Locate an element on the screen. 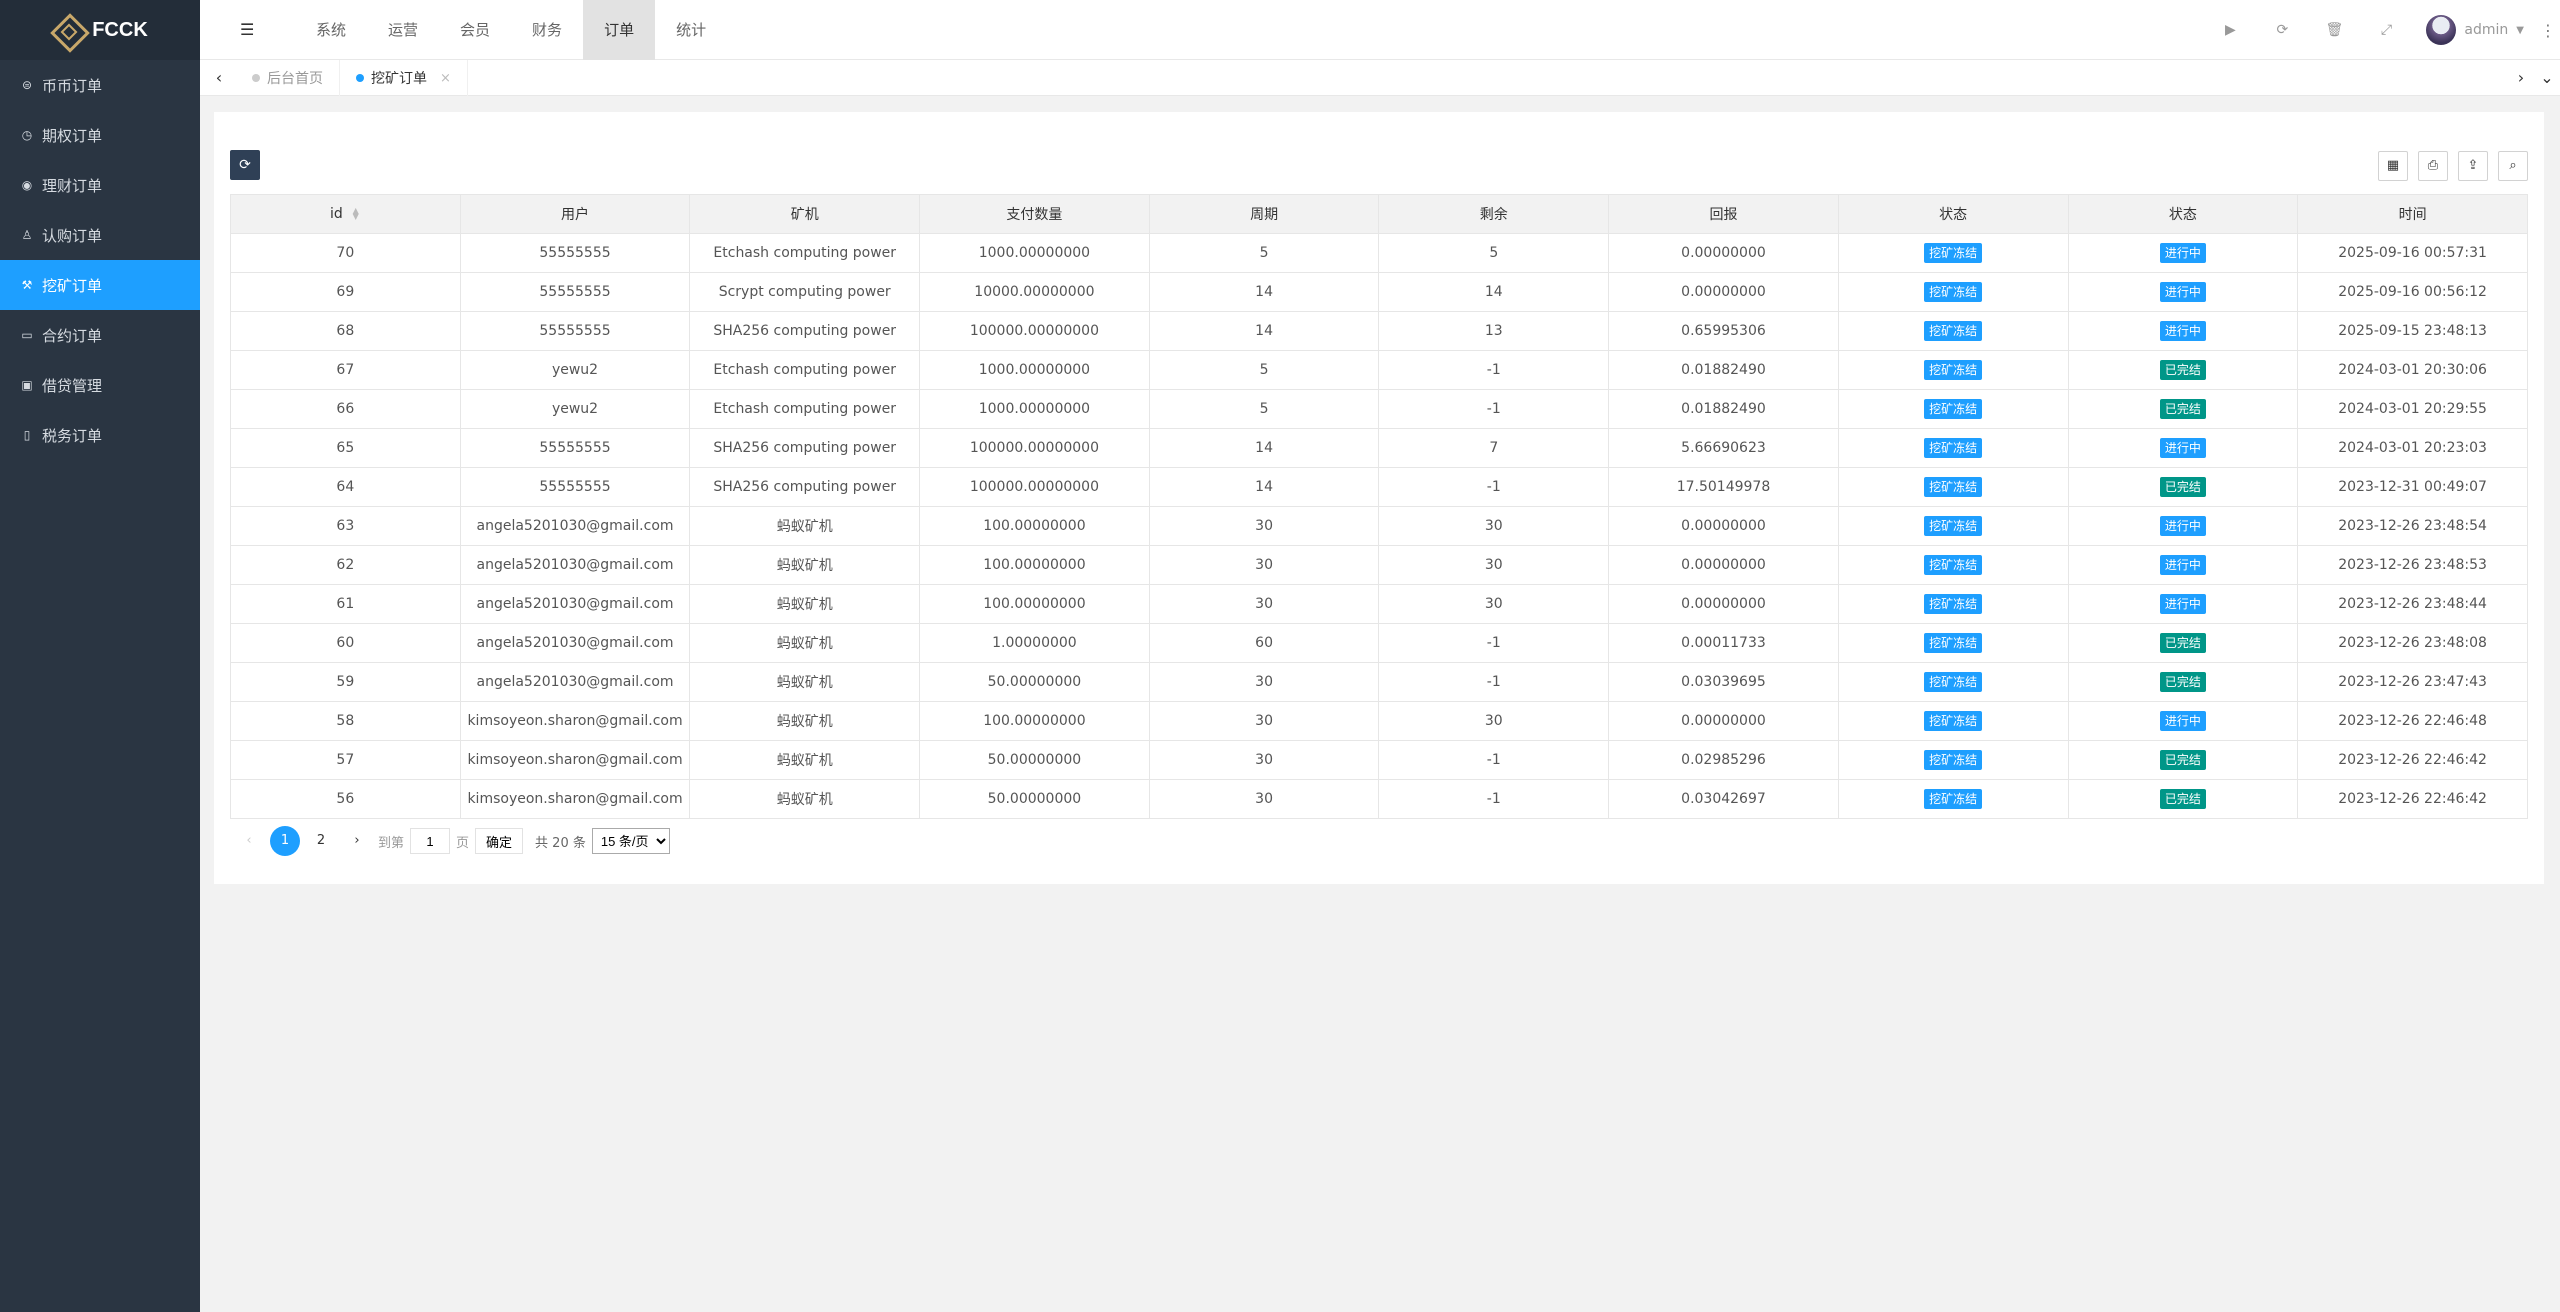 Image resolution: width=2560 pixels, height=1312 pixels. tab-0: 后台首页 is located at coordinates (288, 78).